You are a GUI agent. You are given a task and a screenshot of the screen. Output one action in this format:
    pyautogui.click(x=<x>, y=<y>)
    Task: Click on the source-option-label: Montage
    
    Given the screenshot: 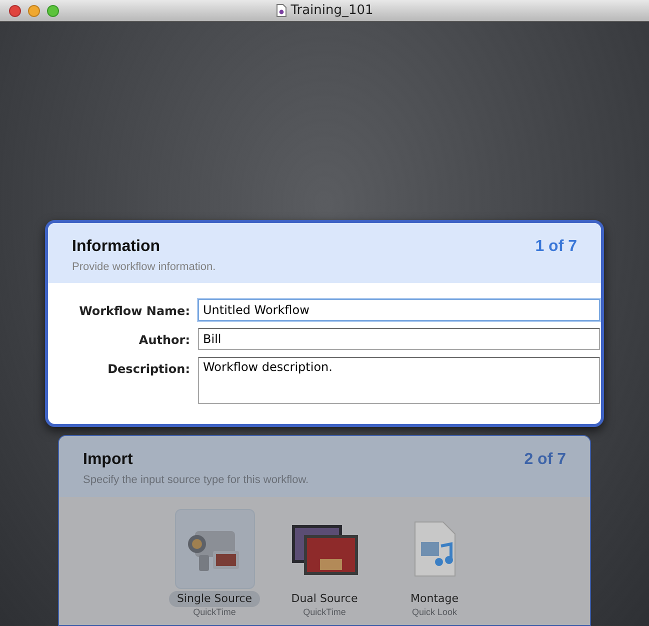 What is the action you would take?
    pyautogui.click(x=435, y=598)
    